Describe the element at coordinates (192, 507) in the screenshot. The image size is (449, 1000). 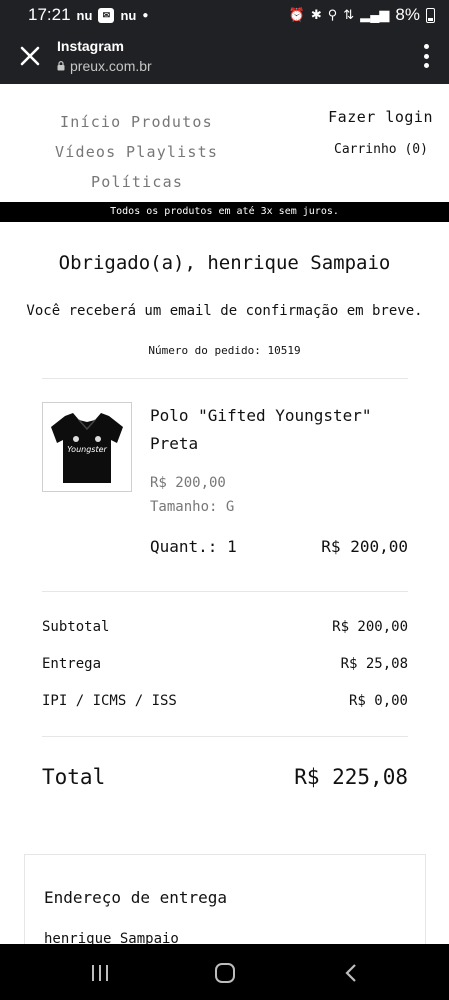
I see `product-size: Tamanho: G` at that location.